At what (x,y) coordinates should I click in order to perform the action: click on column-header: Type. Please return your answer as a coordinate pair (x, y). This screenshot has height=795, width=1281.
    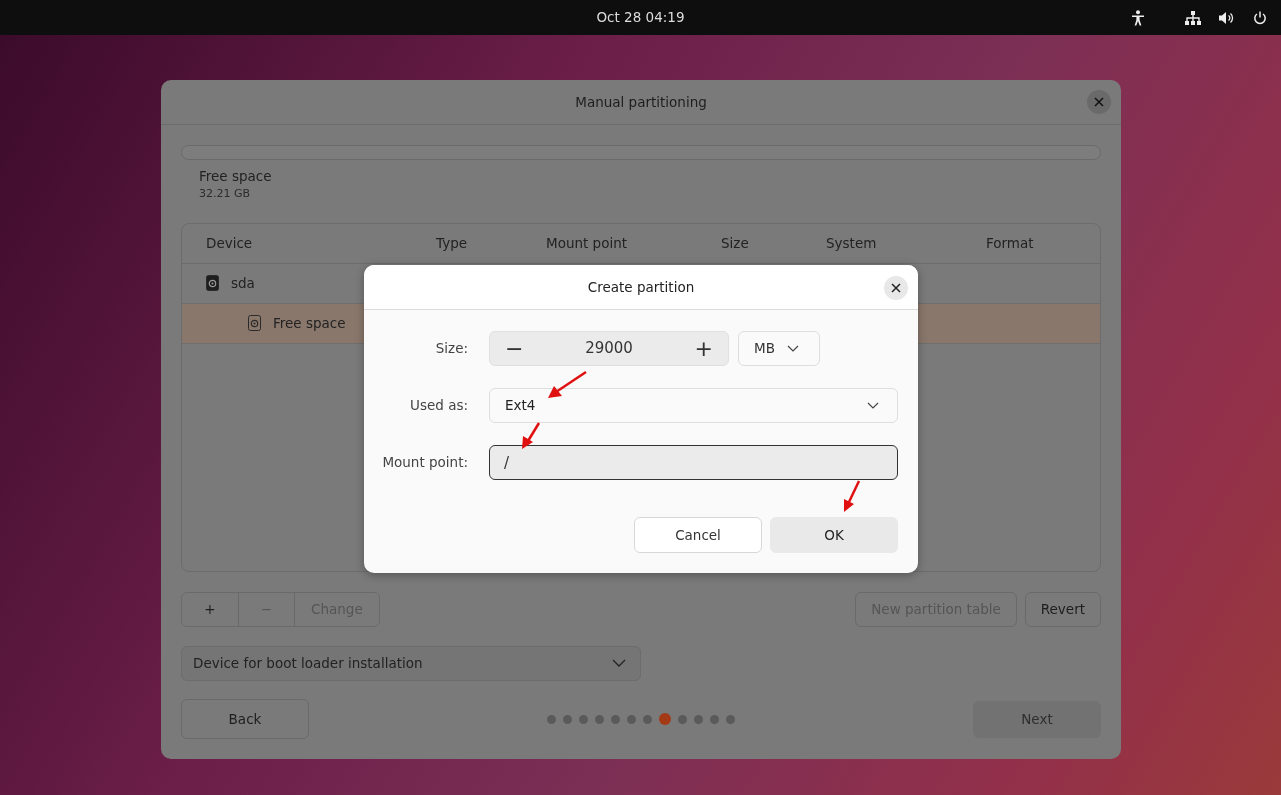
    Looking at the image, I should click on (491, 243).